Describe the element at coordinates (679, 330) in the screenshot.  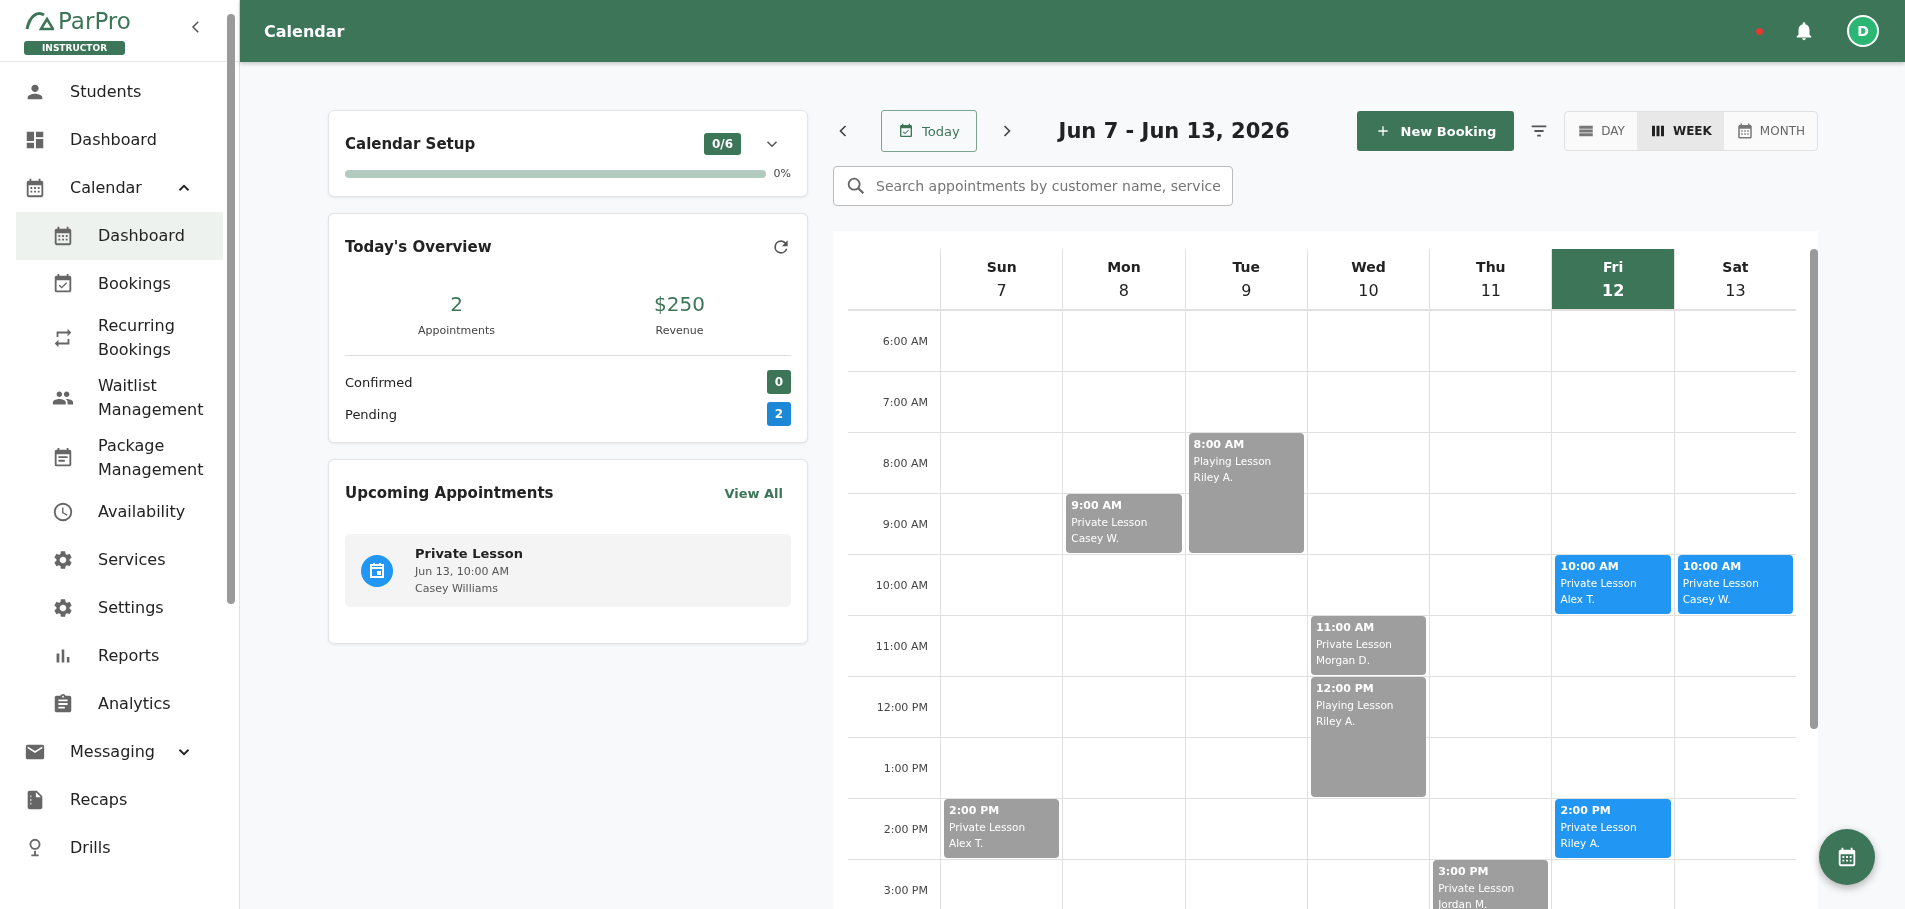
I see `stat-label: Revenue` at that location.